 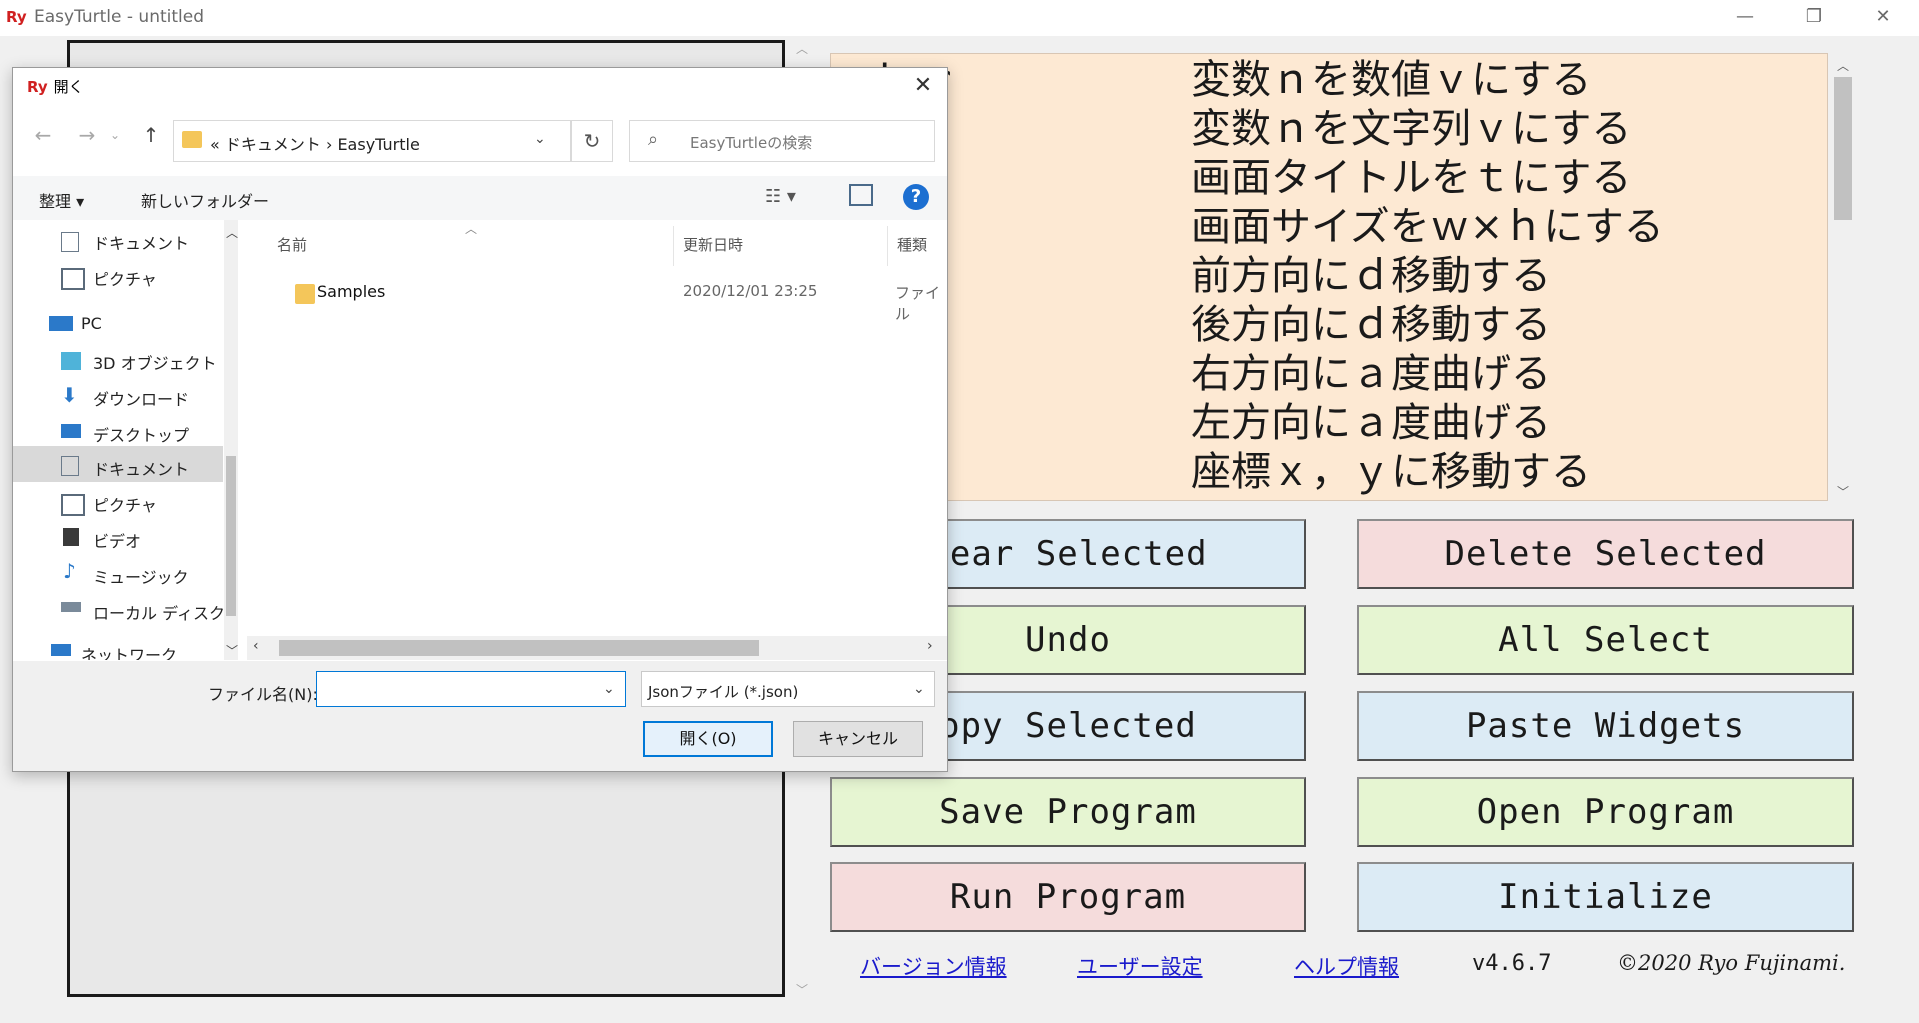 I want to click on nav-item-pc: PC, so click(x=91, y=323).